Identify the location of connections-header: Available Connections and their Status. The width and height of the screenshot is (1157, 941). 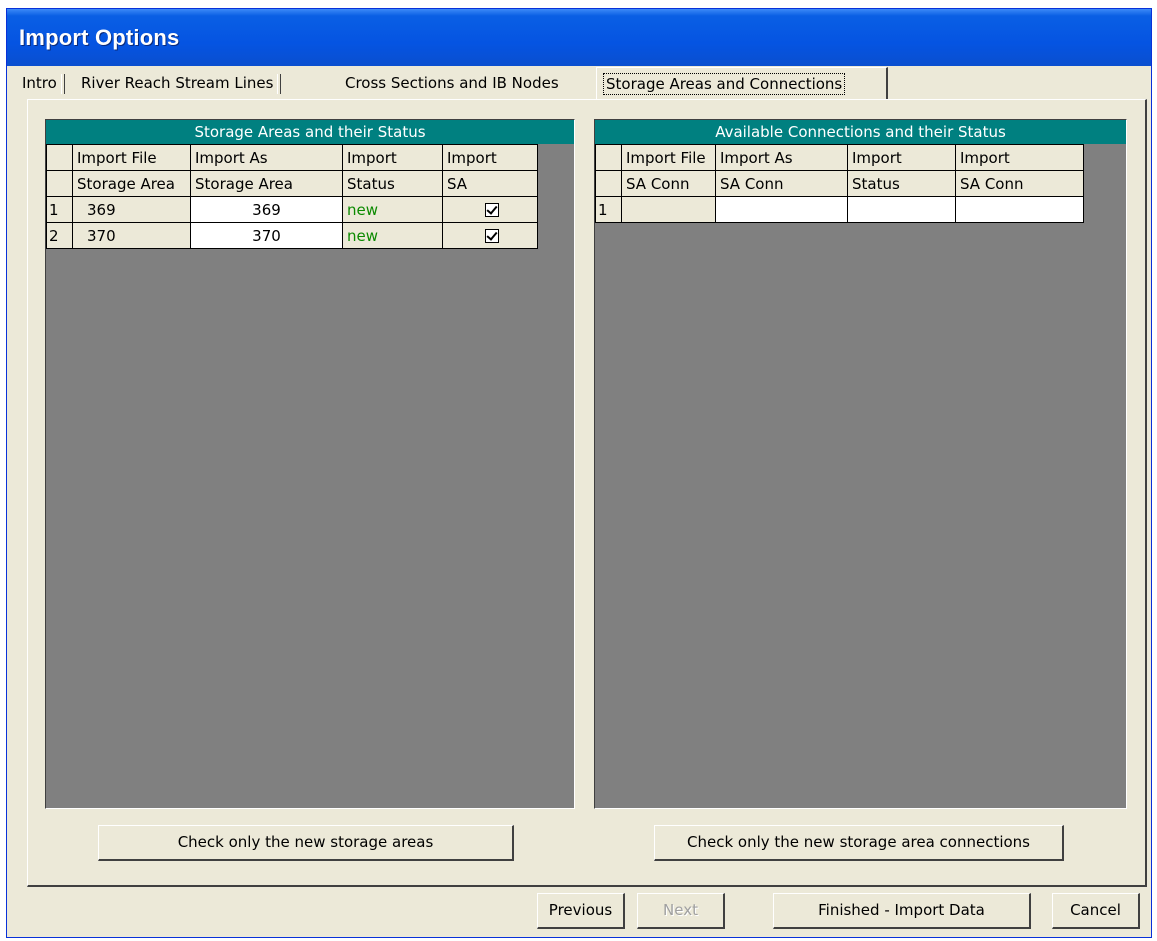
(860, 132).